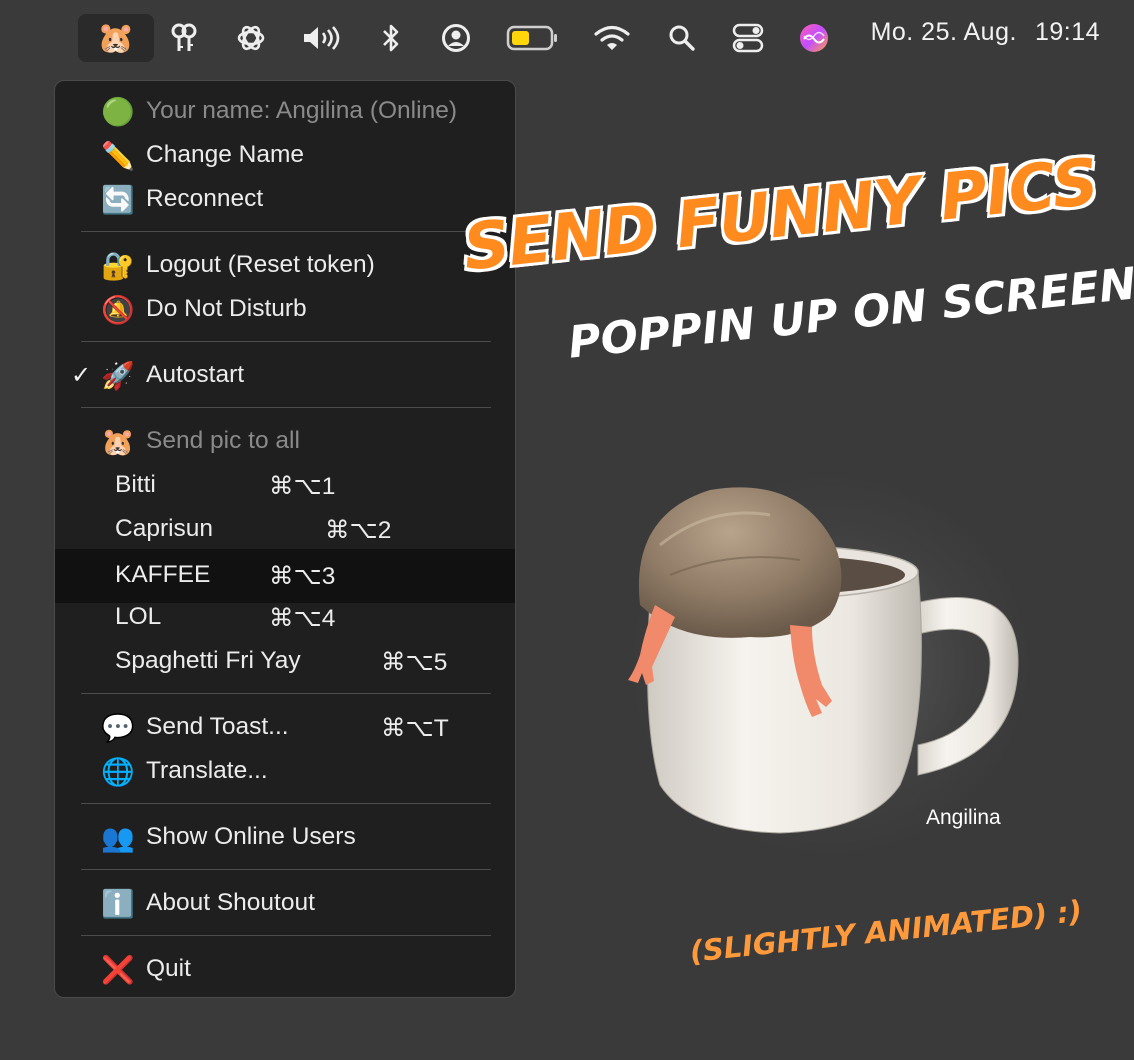 Image resolution: width=1134 pixels, height=1060 pixels. I want to click on globe-icon: 🌐, so click(118, 772).